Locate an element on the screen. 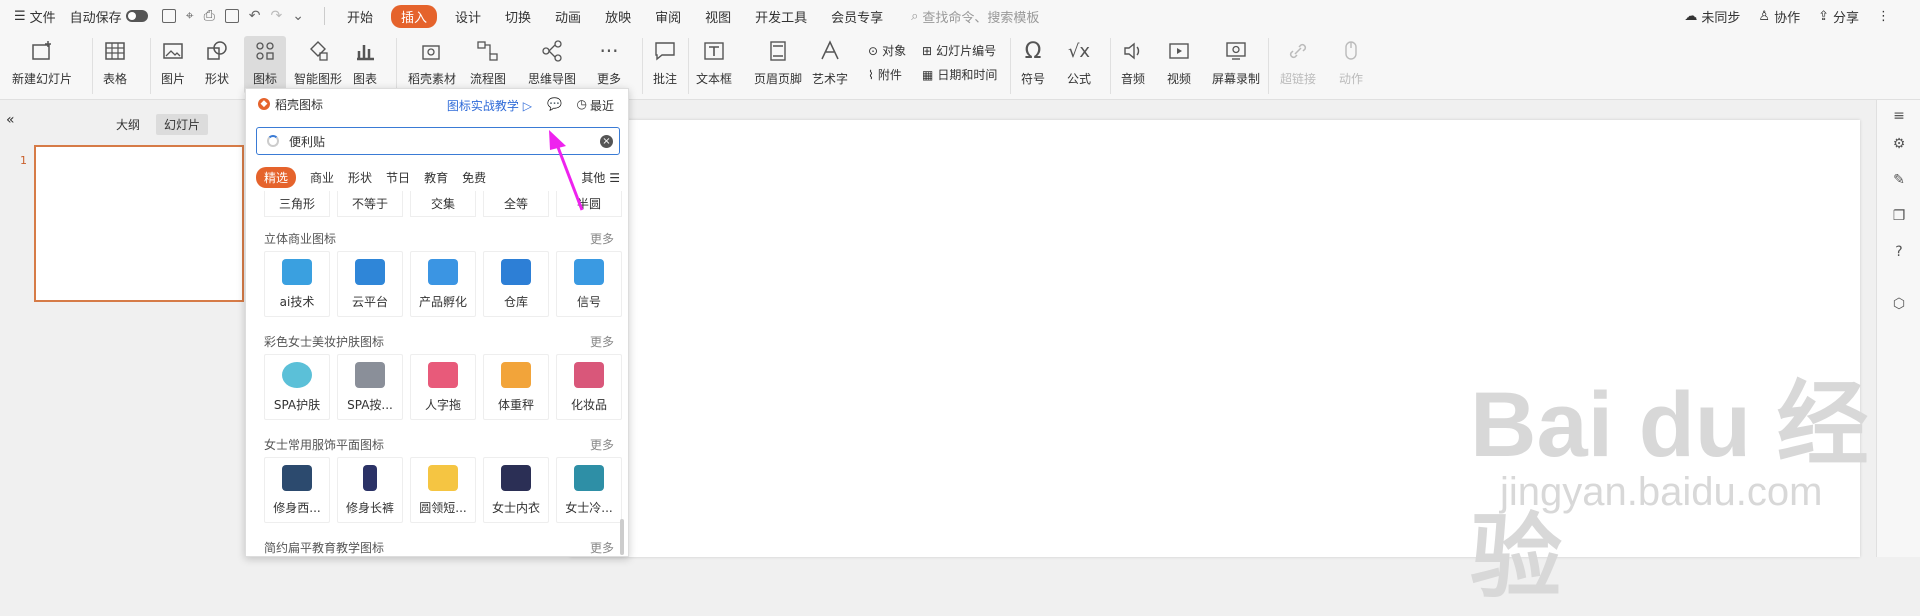 This screenshot has height=616, width=1920. icon-button: 图标 is located at coordinates (265, 65).